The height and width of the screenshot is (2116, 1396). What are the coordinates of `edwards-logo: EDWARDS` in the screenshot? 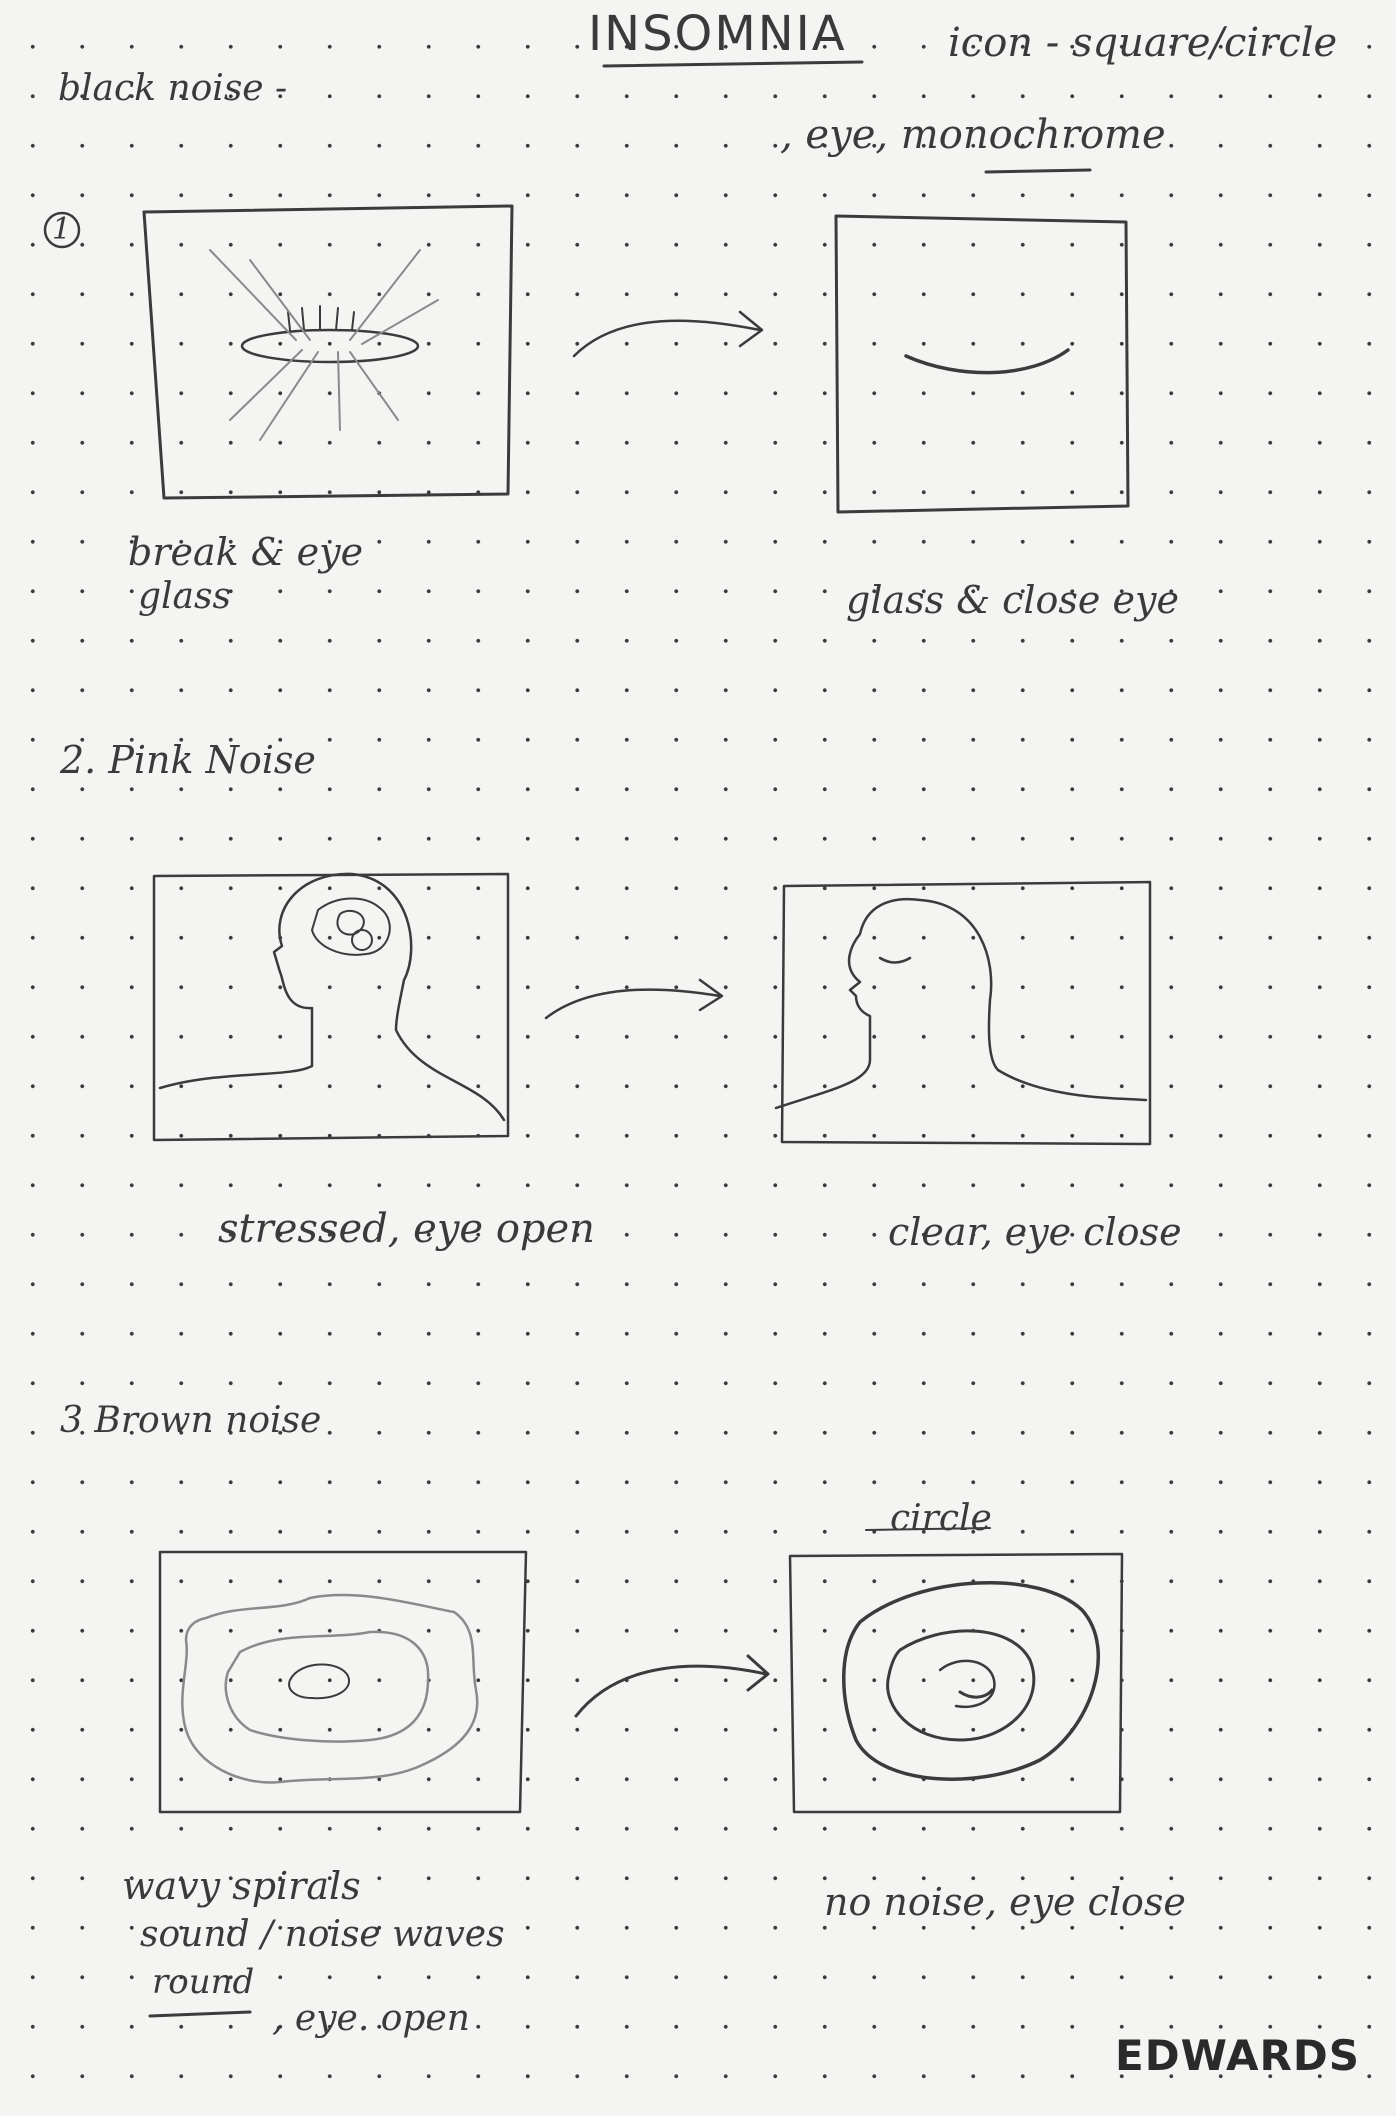 It's located at (1237, 2055).